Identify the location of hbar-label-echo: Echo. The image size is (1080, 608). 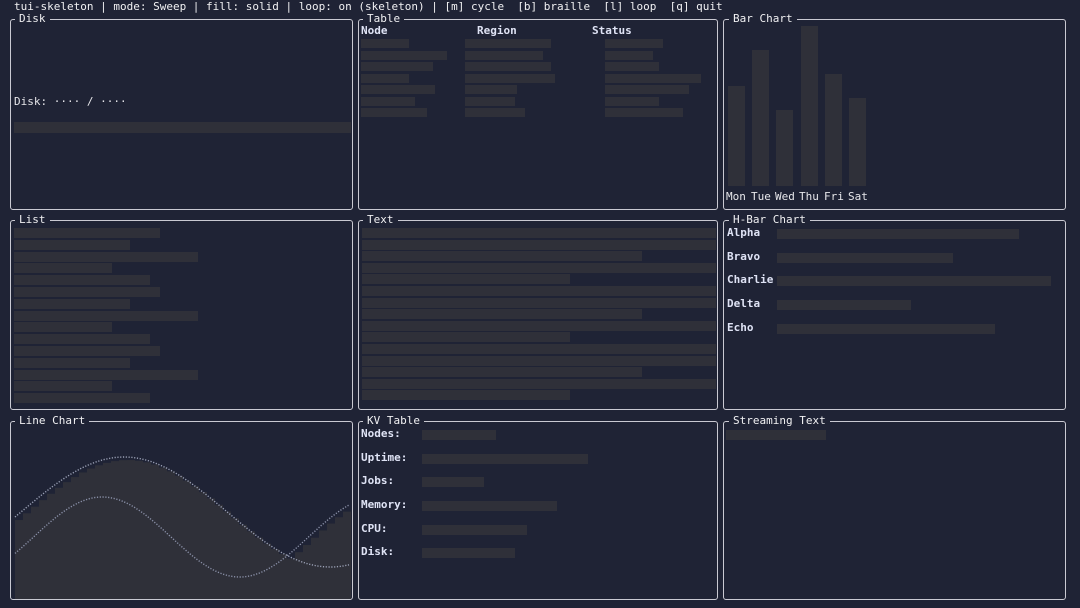
(740, 327).